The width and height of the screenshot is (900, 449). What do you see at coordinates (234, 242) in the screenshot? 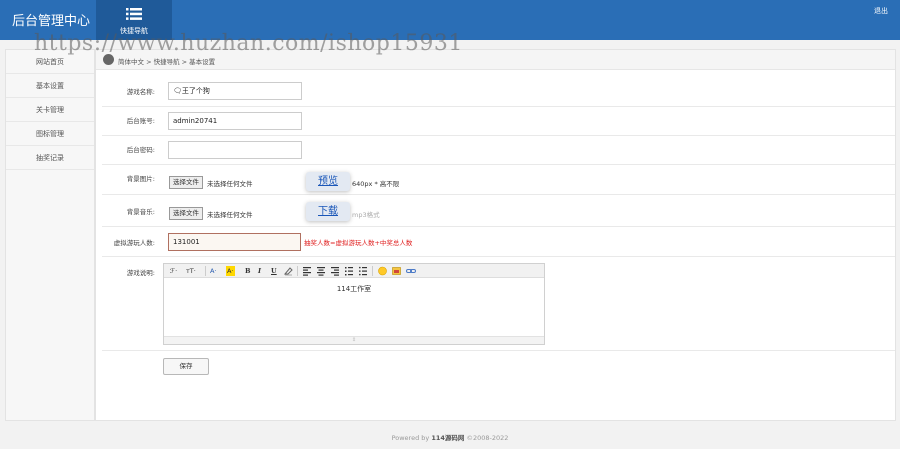
I see `virtual-players-input: 131001` at bounding box center [234, 242].